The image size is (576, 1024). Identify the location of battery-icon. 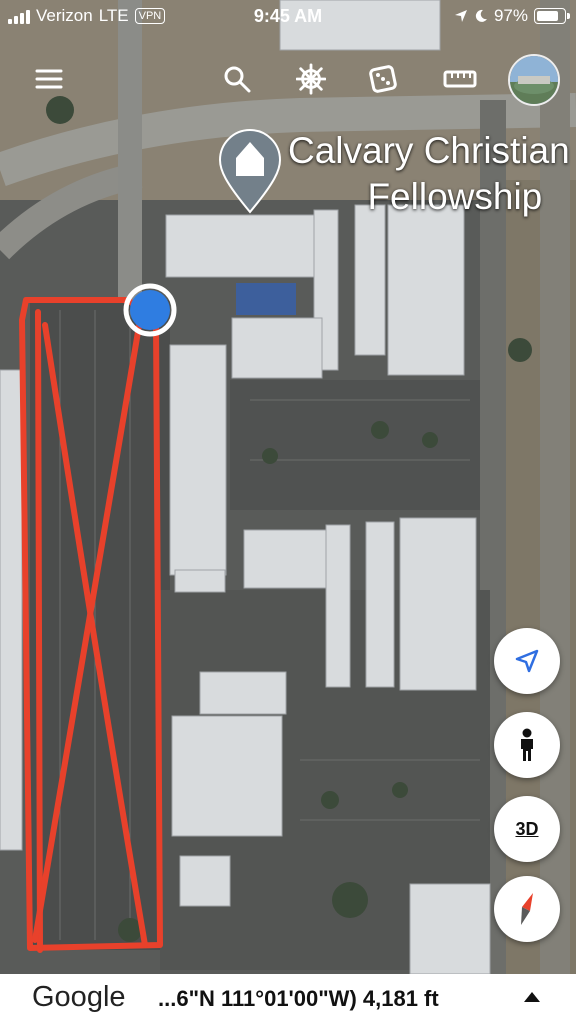
(552, 16).